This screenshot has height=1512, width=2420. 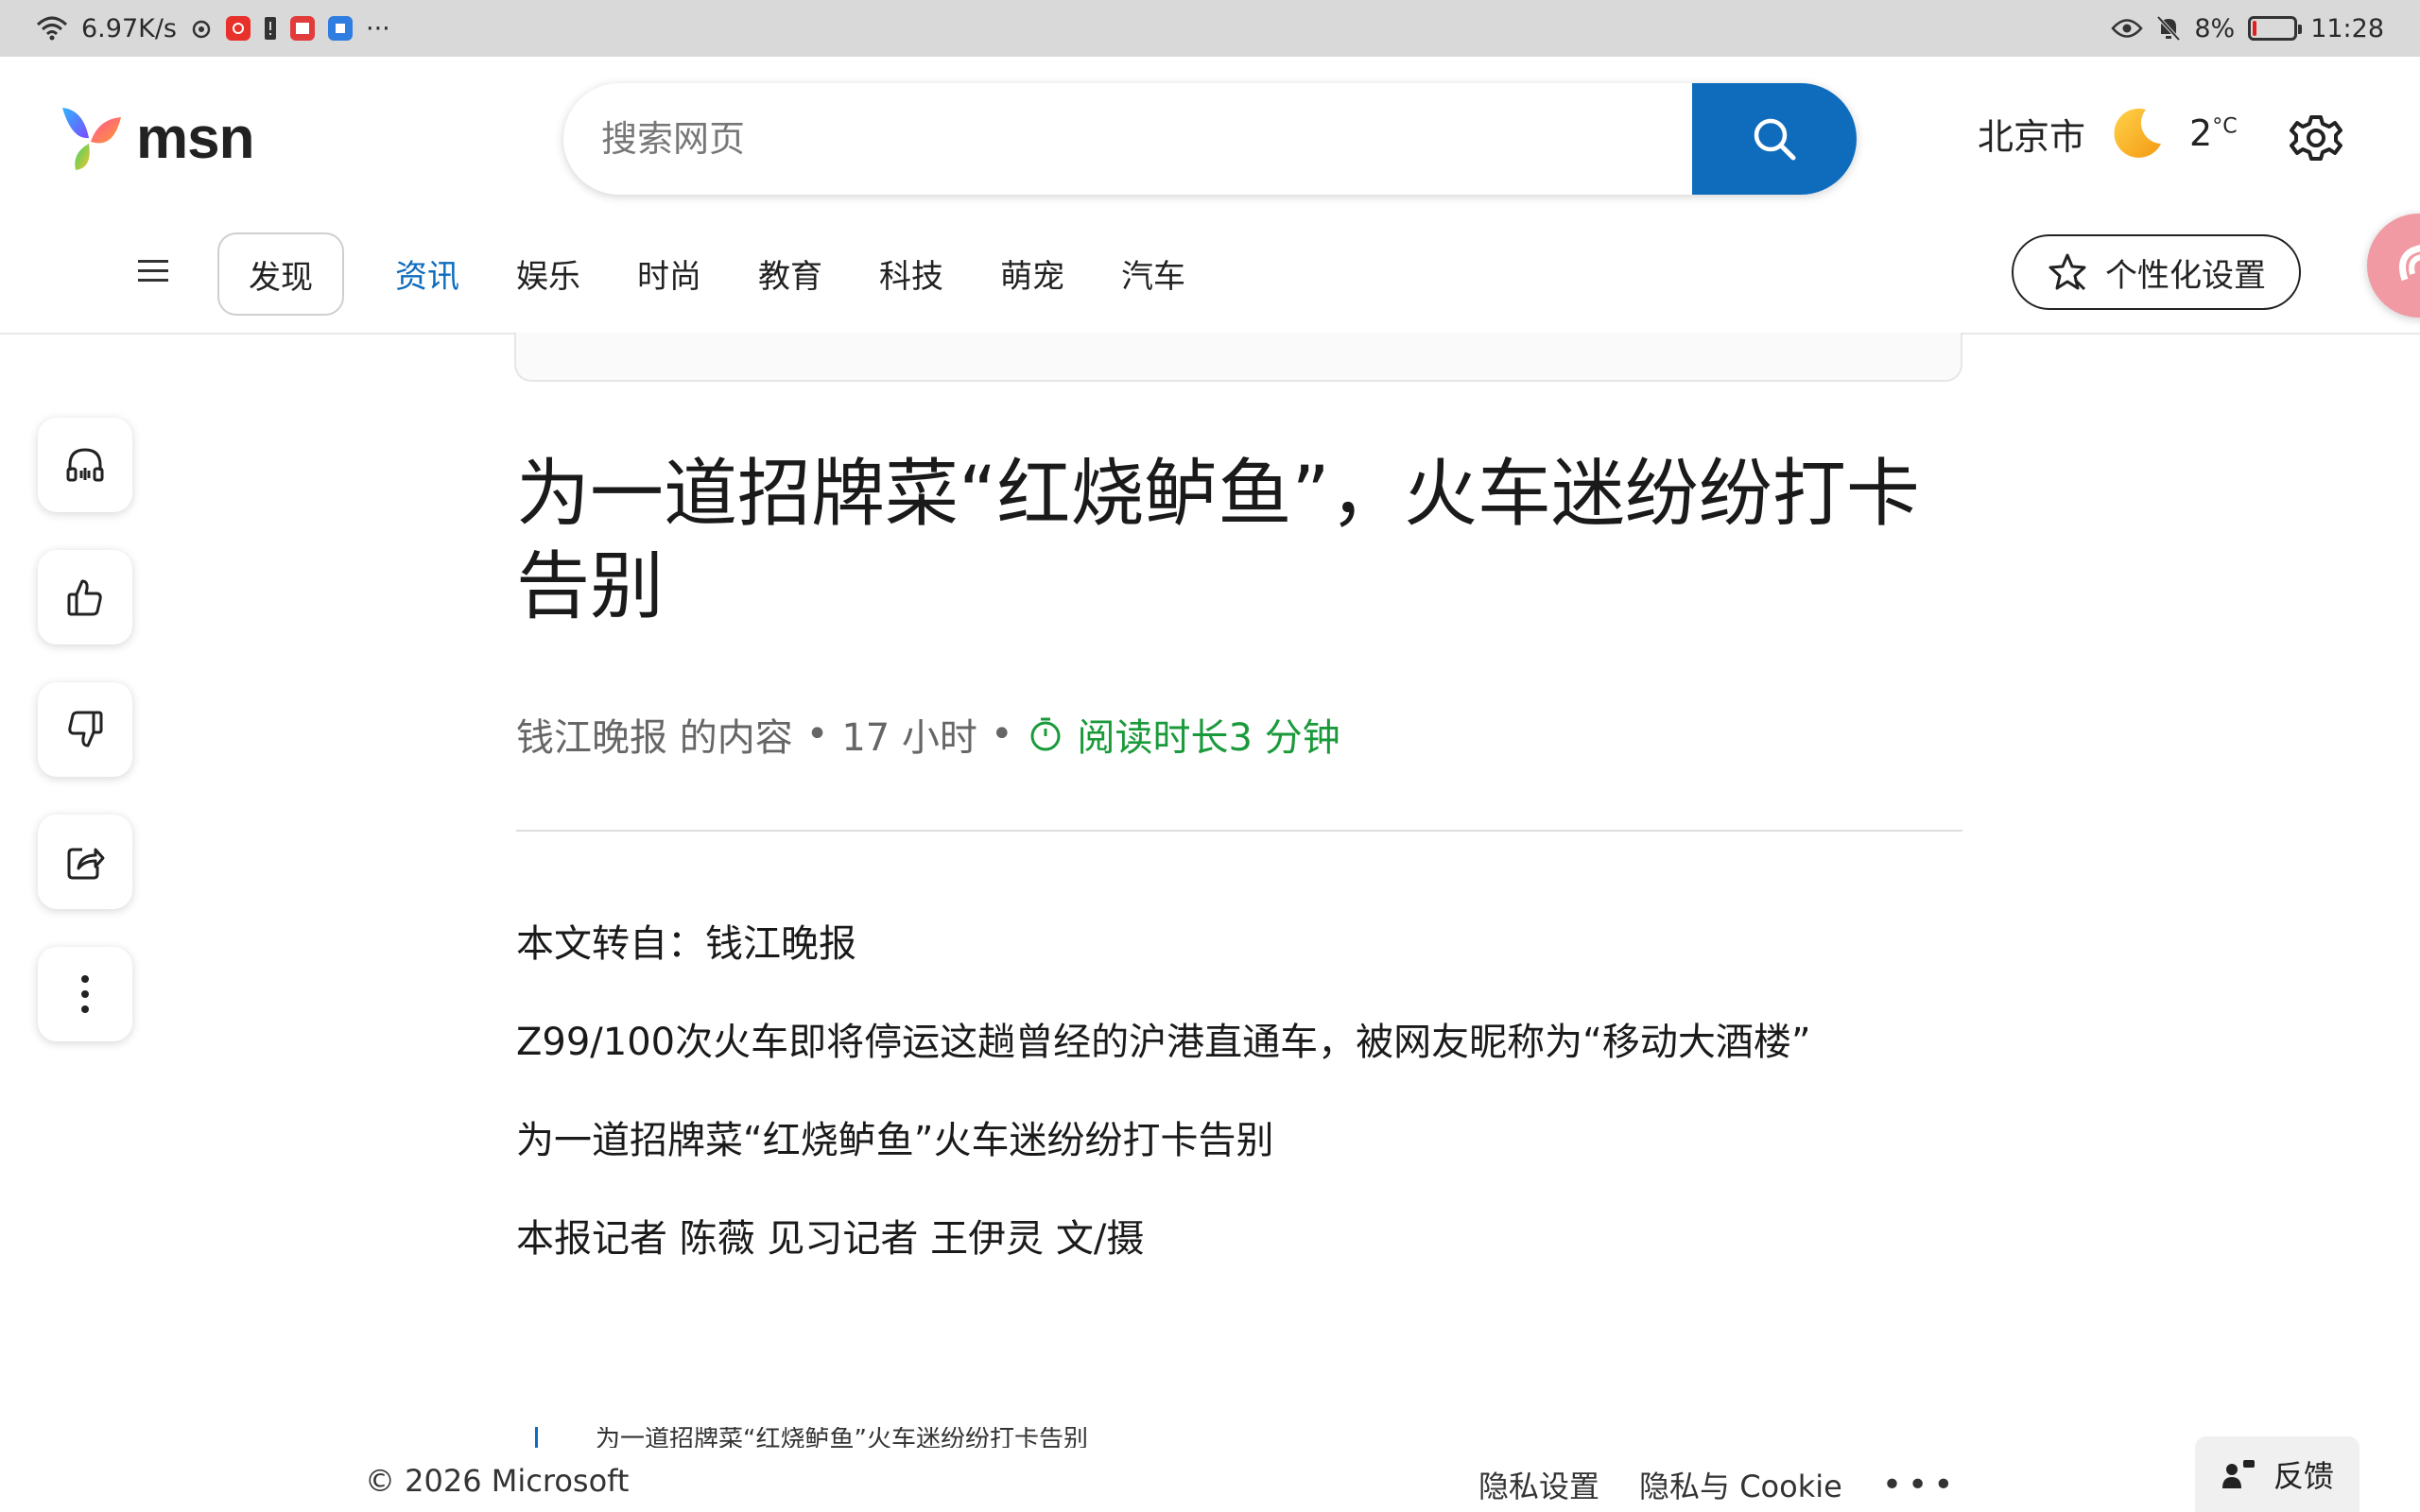 I want to click on net-speed: 6.97K/s, so click(x=129, y=28).